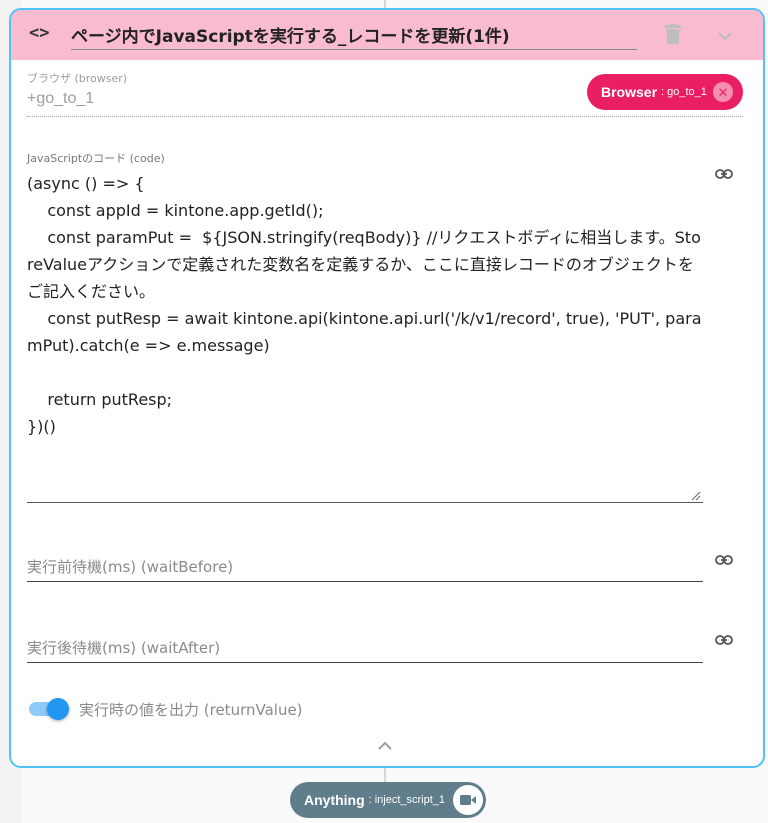 The height and width of the screenshot is (823, 768). I want to click on browser-chip-value: go_to_1, so click(687, 92).